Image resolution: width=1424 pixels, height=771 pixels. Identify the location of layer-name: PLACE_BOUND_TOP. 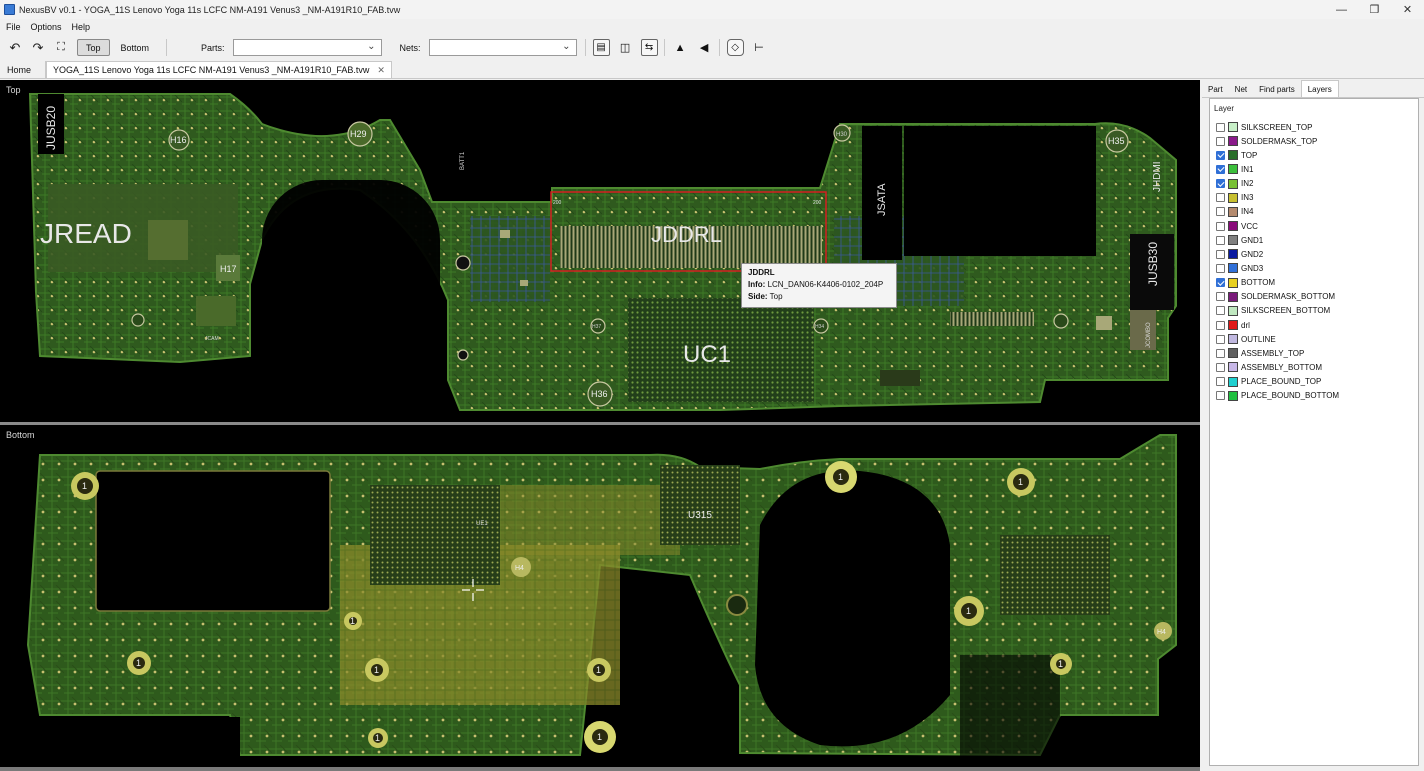
(1281, 382).